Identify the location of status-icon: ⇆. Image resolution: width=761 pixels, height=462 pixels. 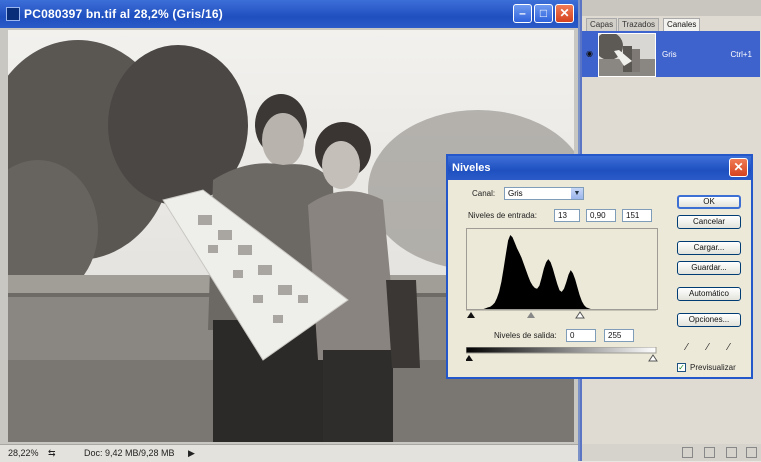
(52, 453).